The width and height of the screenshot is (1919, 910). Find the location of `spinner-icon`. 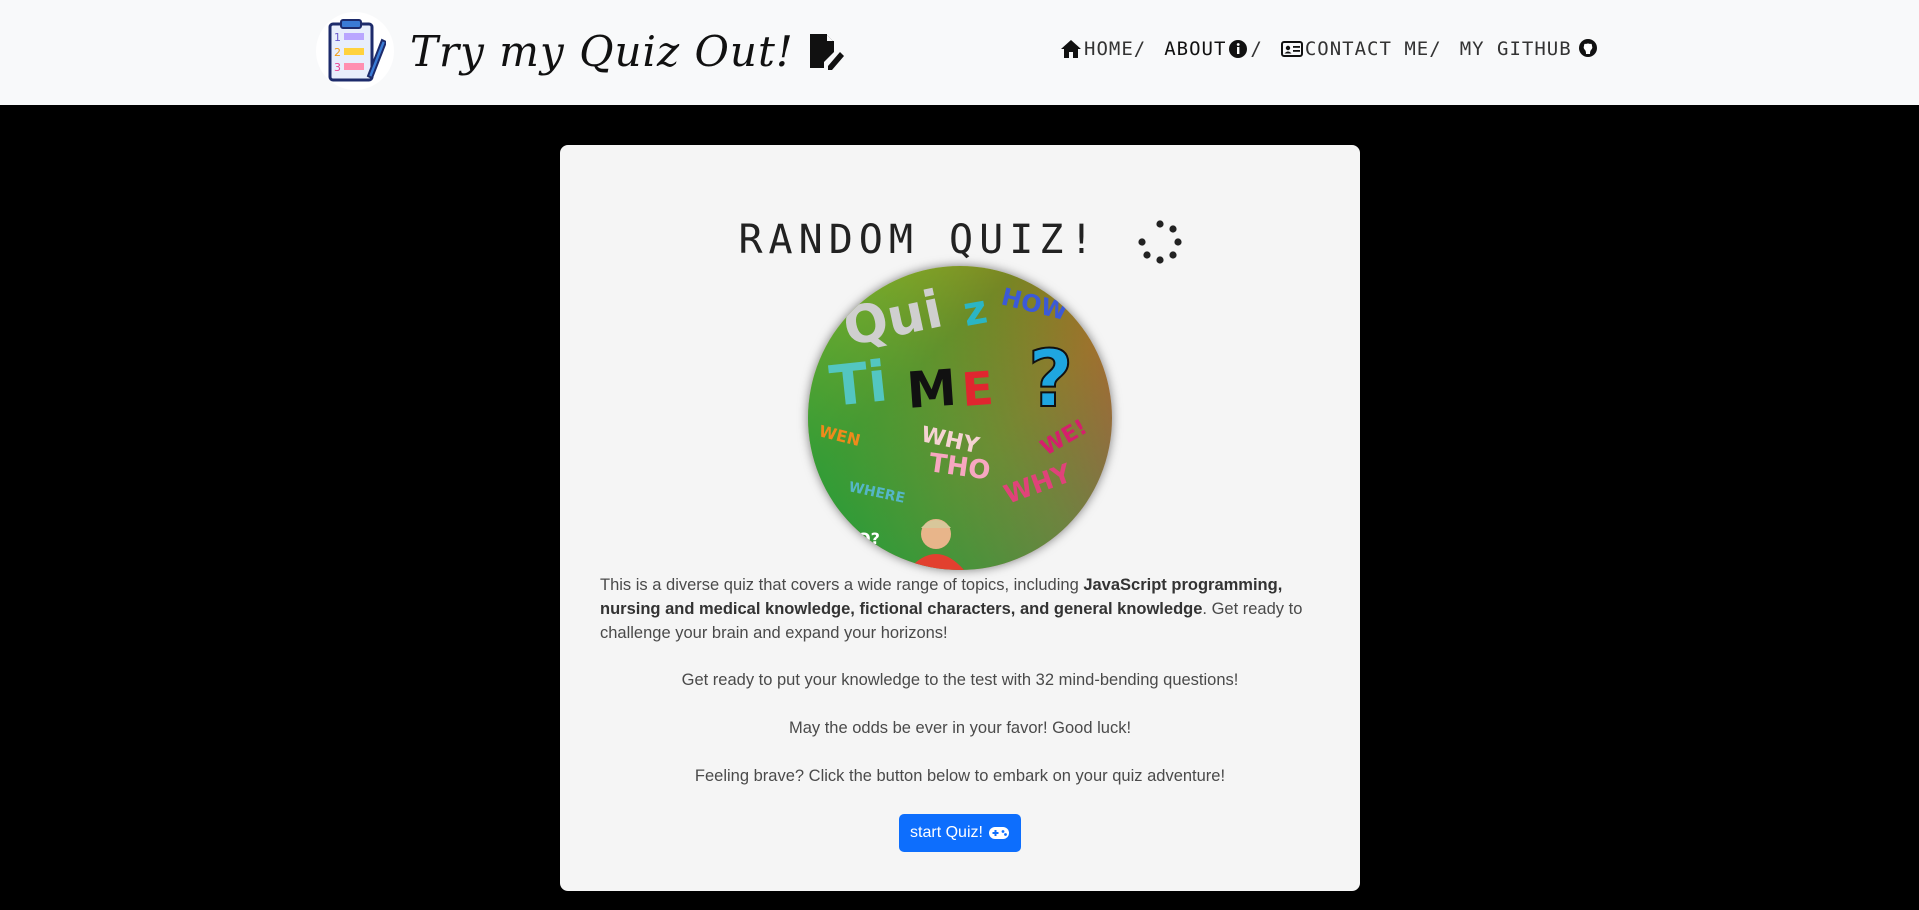

spinner-icon is located at coordinates (1159, 242).